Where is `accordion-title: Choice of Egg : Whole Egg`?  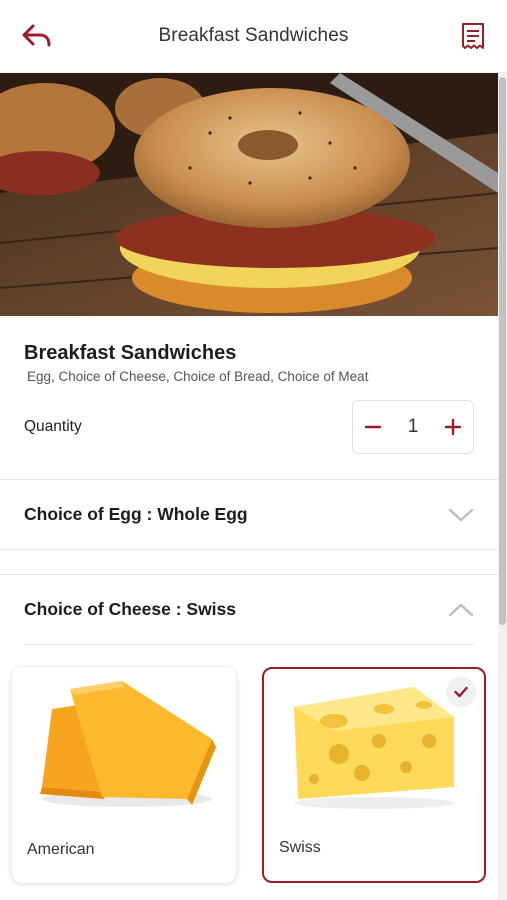 accordion-title: Choice of Egg : Whole Egg is located at coordinates (136, 514).